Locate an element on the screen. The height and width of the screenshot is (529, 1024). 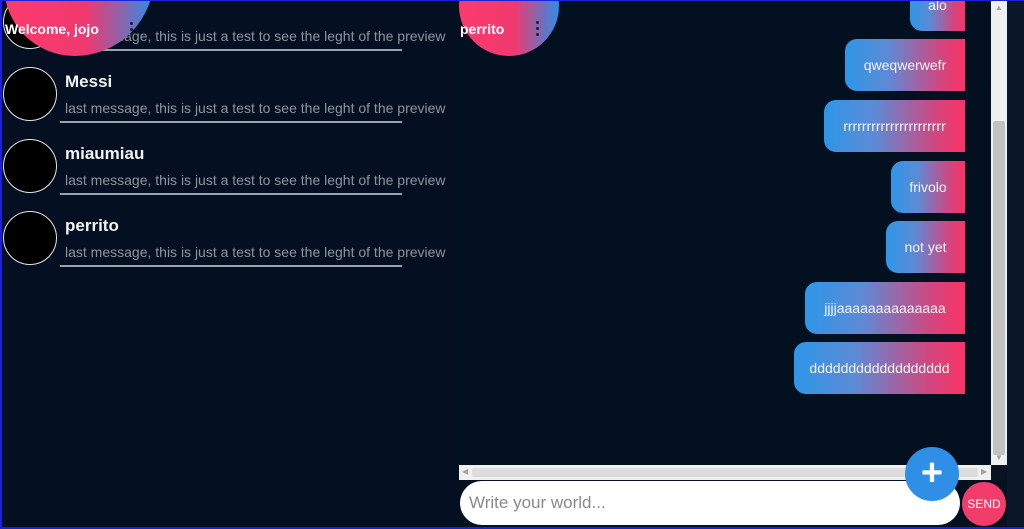
message-text: jjjjaaaaaaaaaaaaaa is located at coordinates (885, 308).